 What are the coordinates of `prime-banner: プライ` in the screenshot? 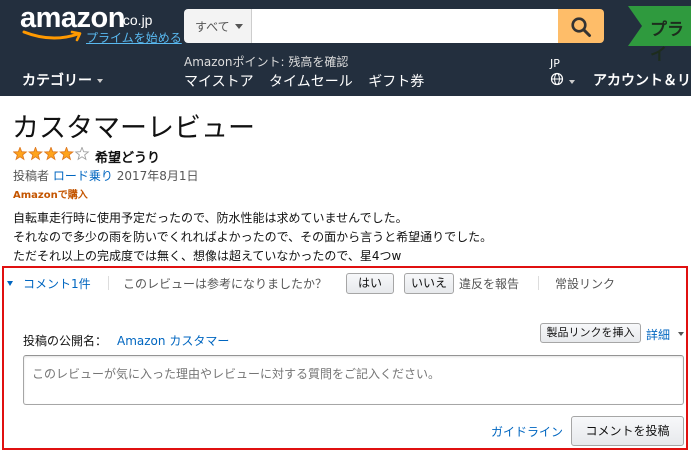 It's located at (659, 35).